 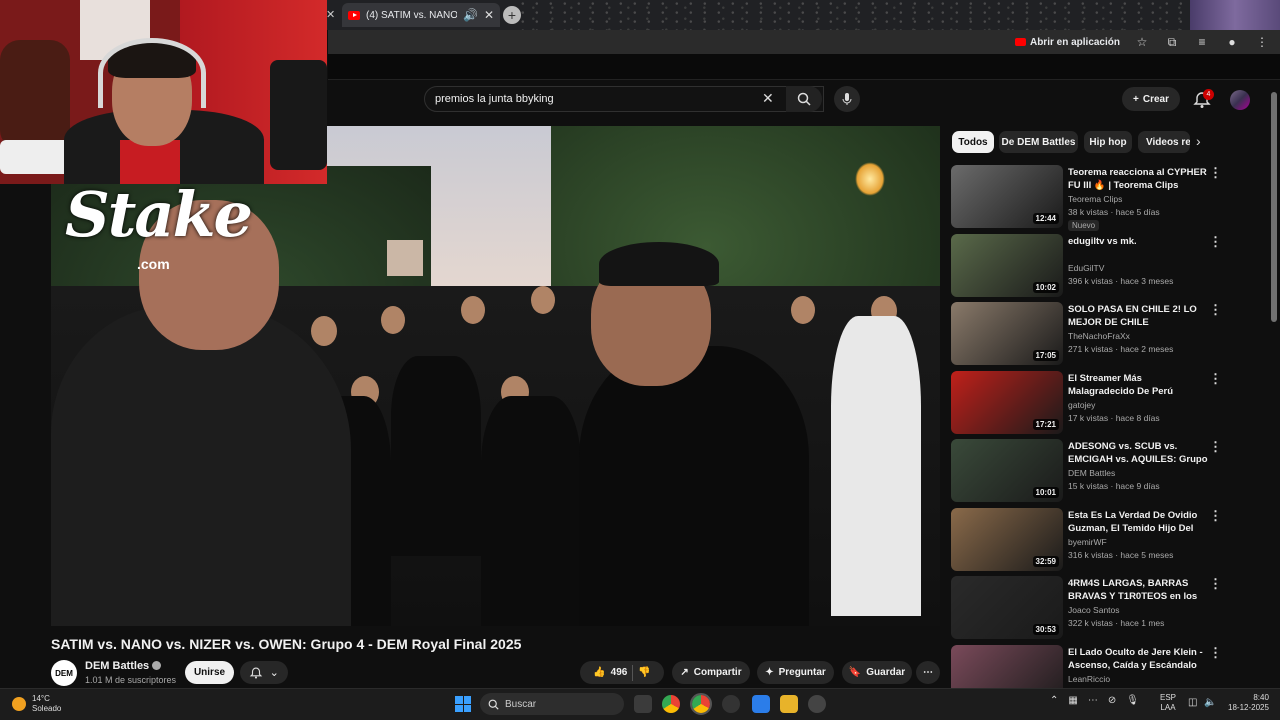 What do you see at coordinates (41, 698) in the screenshot?
I see `temperature: 14°C` at bounding box center [41, 698].